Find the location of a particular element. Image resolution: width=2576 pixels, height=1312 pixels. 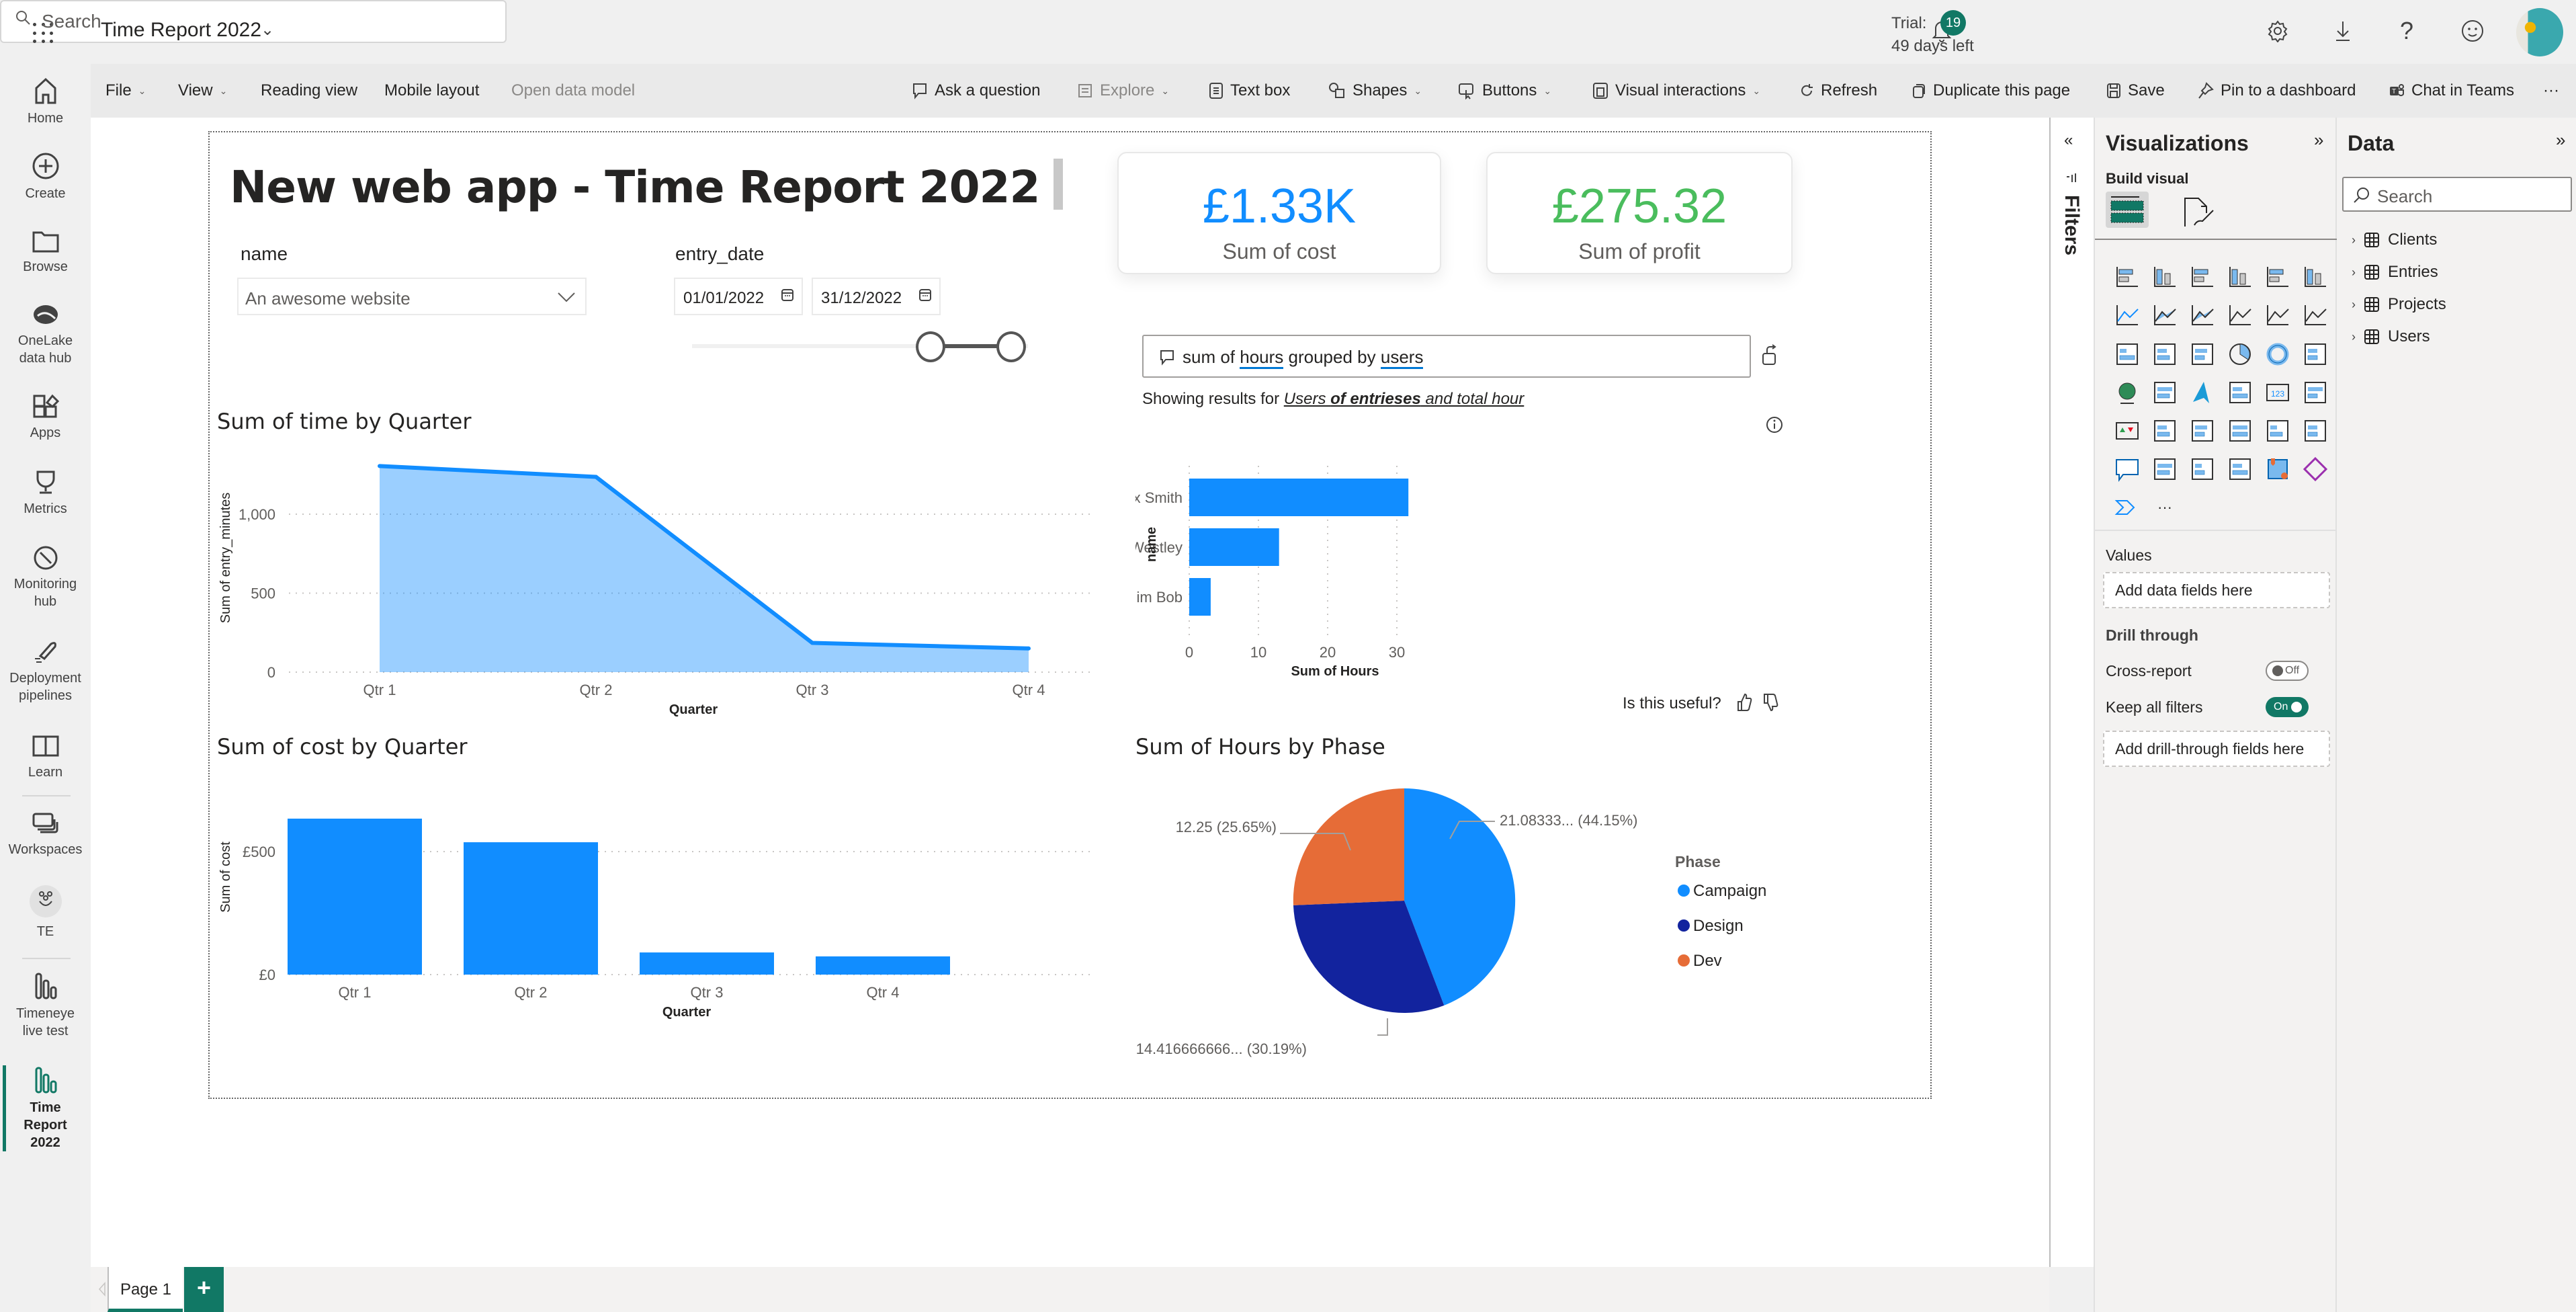

azure-map-icon is located at coordinates (2202, 392).